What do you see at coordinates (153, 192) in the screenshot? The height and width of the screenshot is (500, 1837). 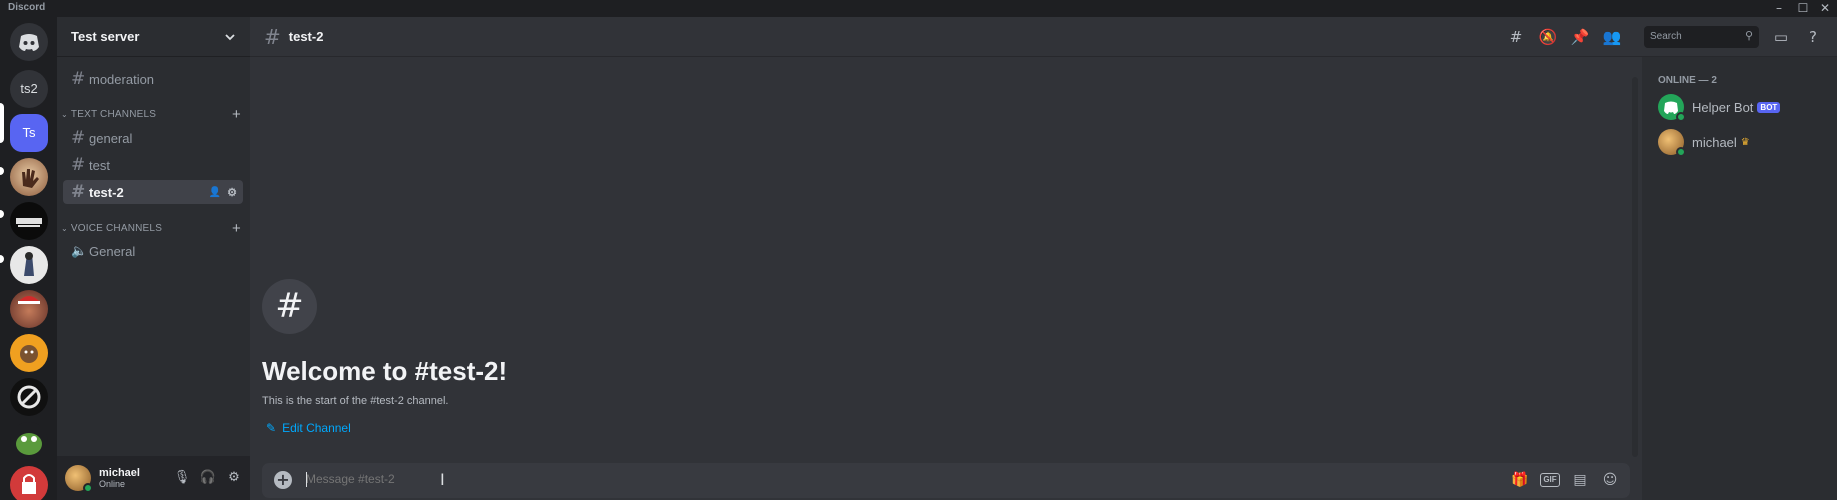 I see `channel-test-2: # test-2 👤 ⚙` at bounding box center [153, 192].